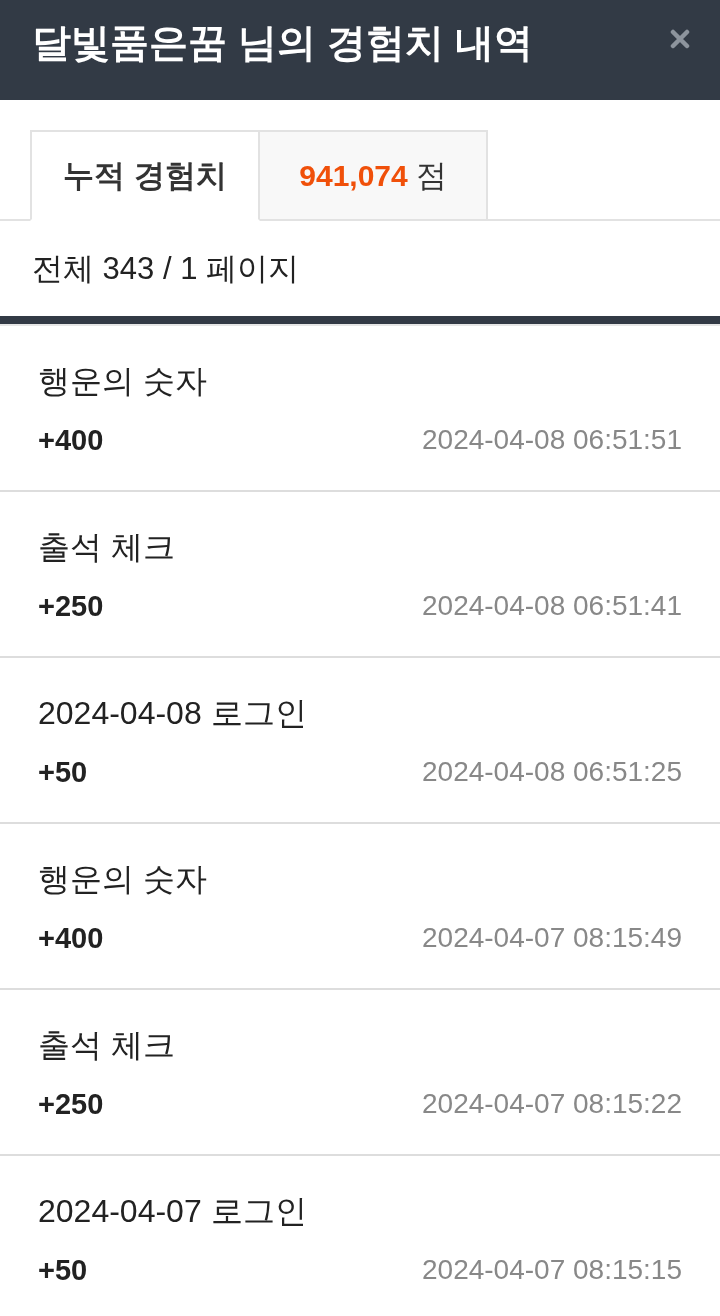  I want to click on entry-title: 2024-04-07 로그인, so click(172, 1211).